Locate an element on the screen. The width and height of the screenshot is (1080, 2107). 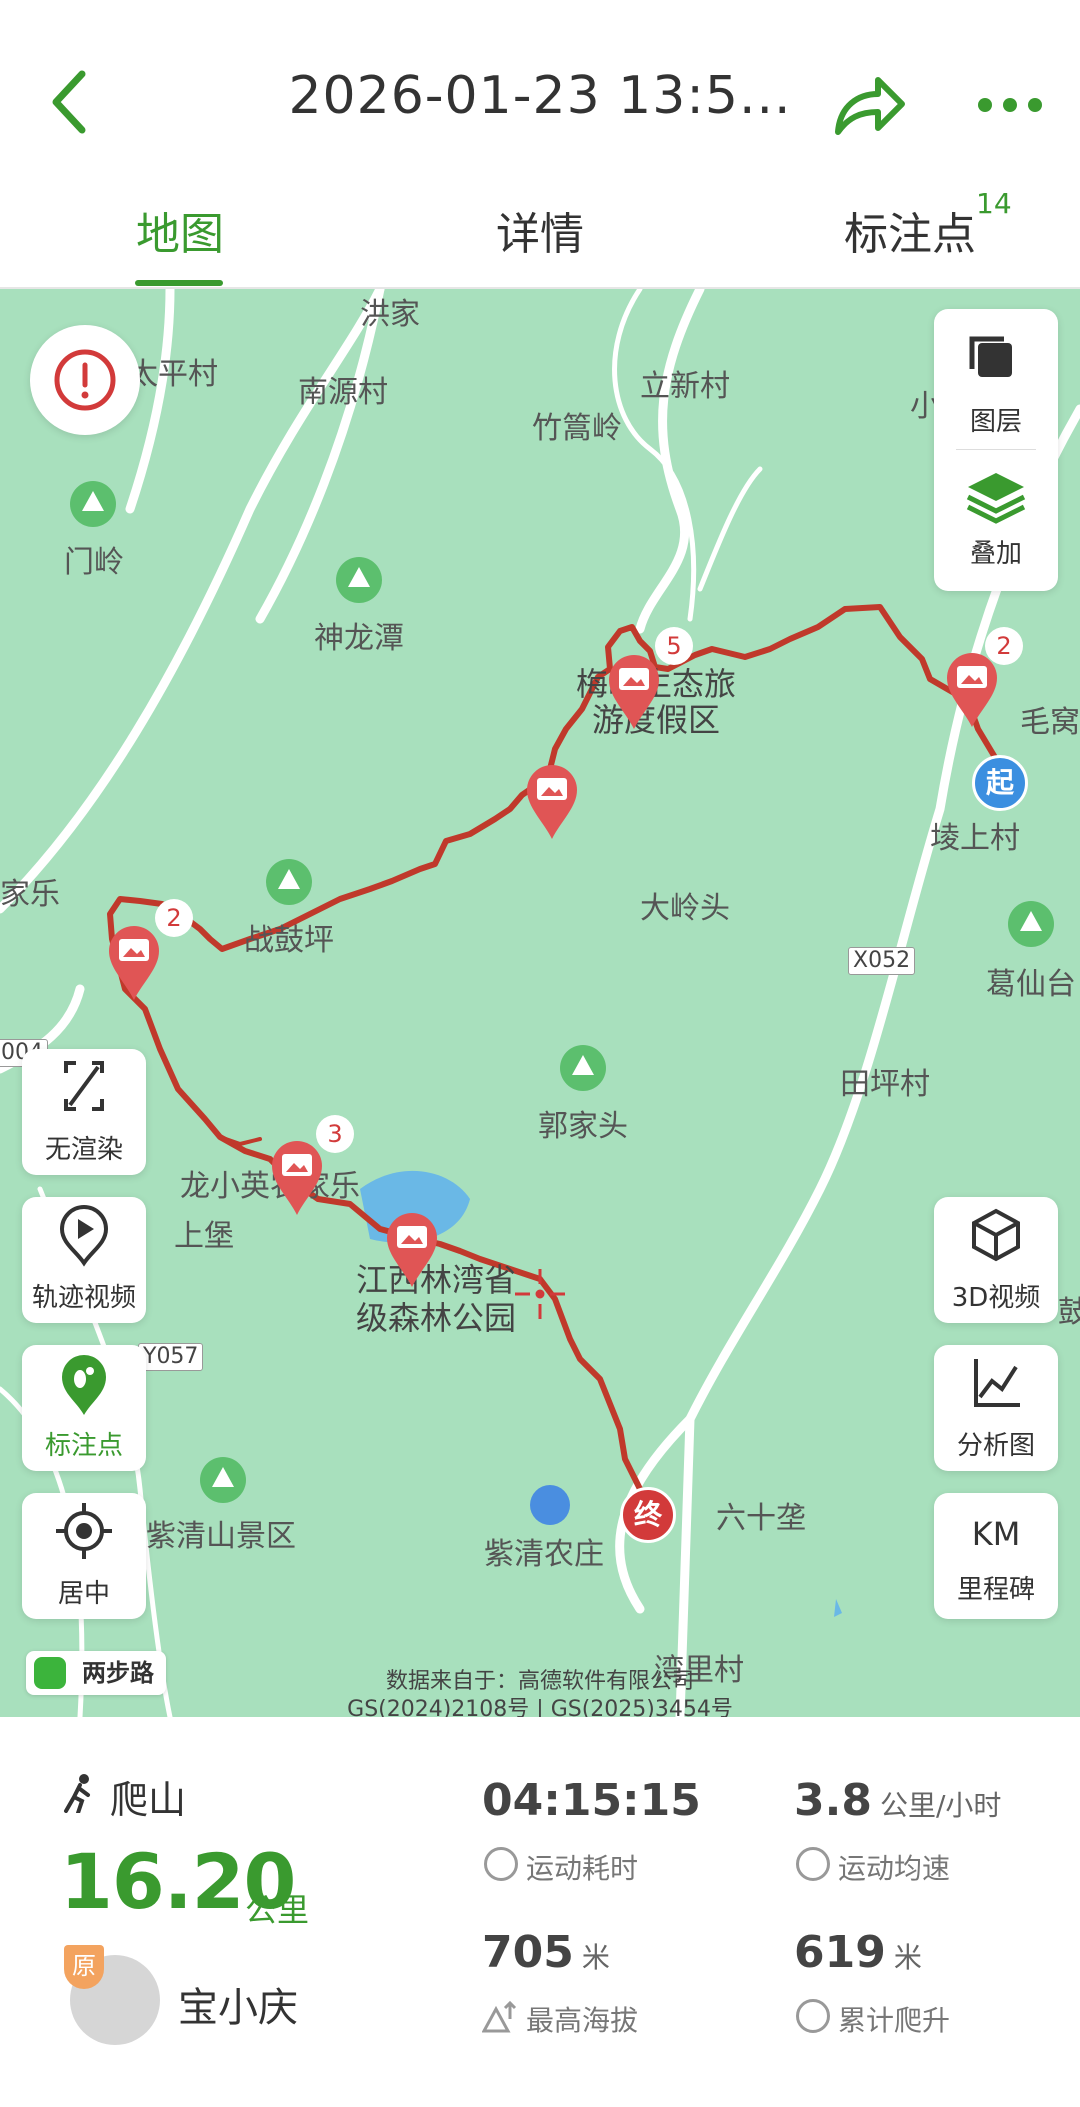
marker-count: 3 is located at coordinates (335, 1134).